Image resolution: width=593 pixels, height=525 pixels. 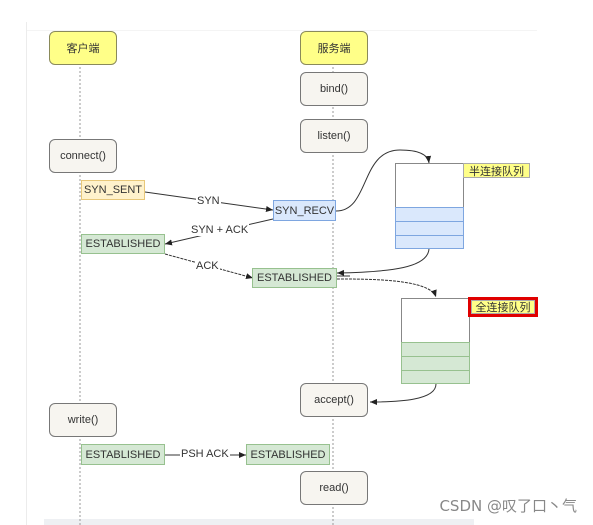 I want to click on server-actor-label: 服务端, so click(x=334, y=49).